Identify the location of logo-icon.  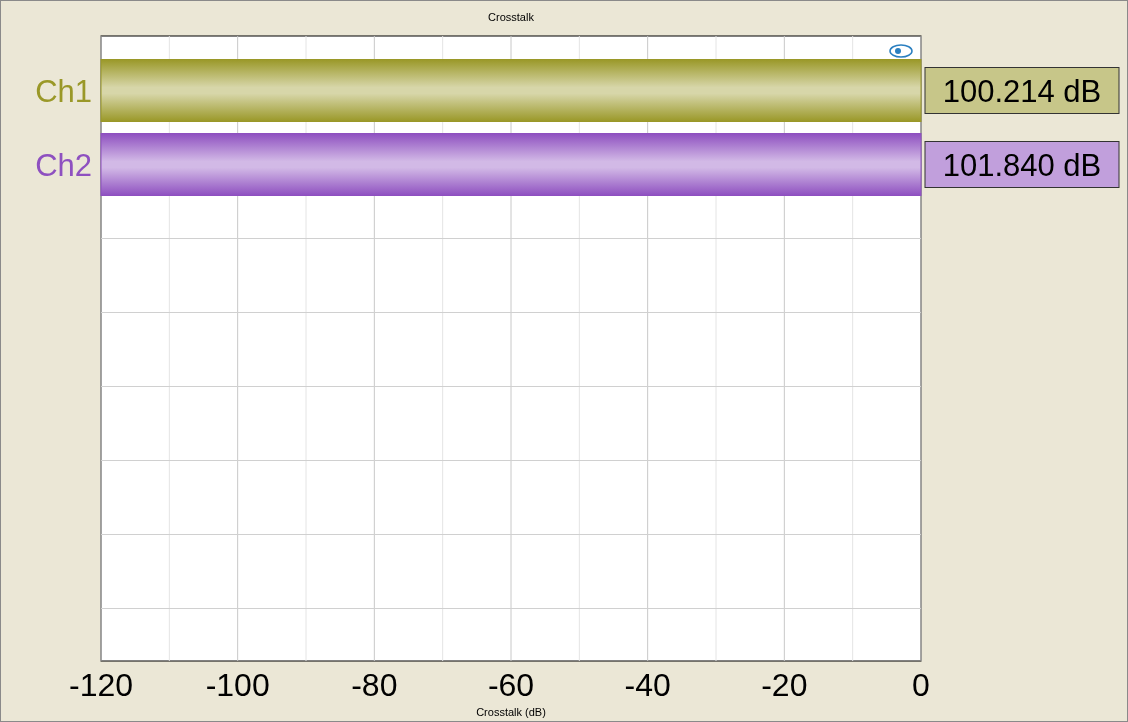
(901, 51).